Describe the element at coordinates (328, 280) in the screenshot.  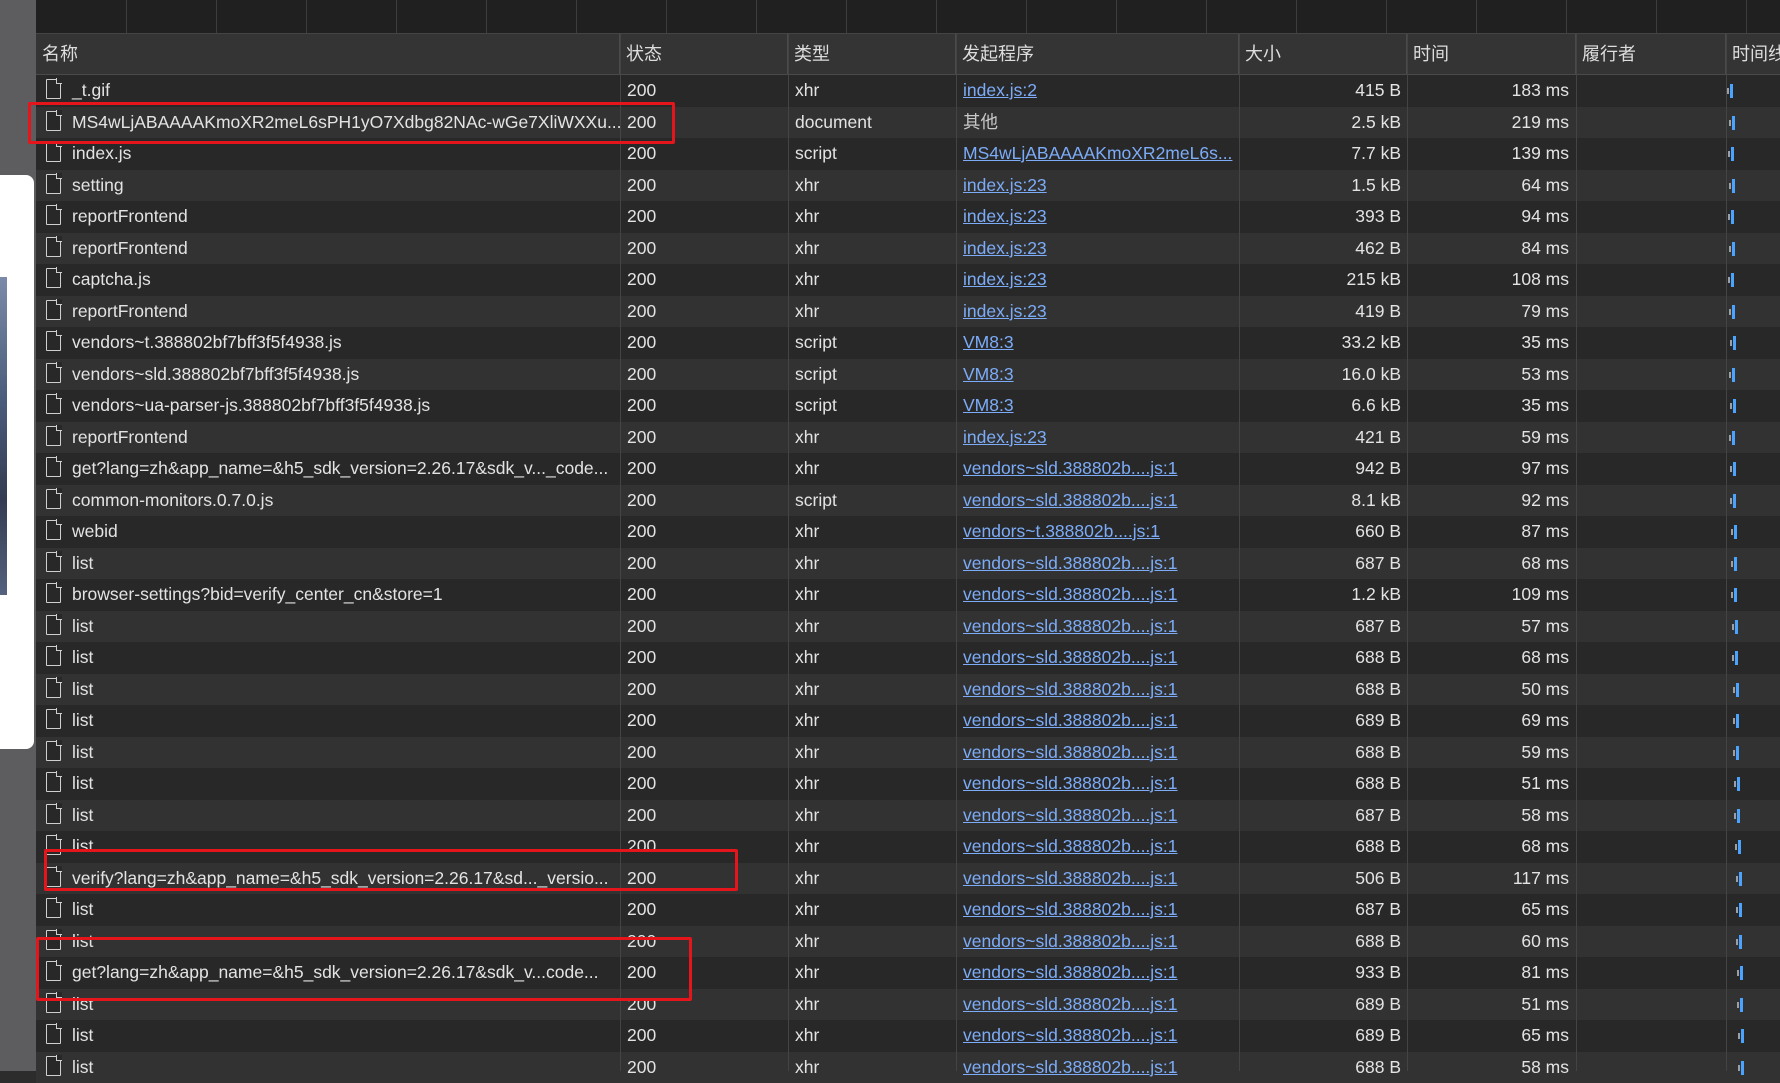
I see `request-name-cell: captcha.js` at that location.